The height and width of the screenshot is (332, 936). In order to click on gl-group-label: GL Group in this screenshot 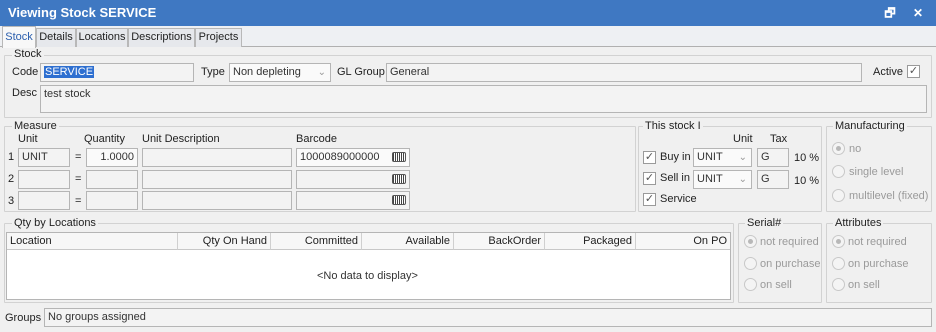, I will do `click(361, 72)`.